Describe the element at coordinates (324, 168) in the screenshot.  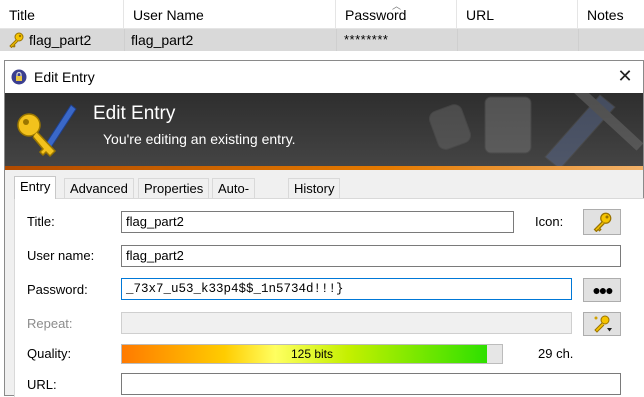
I see `banner-accent-line` at that location.